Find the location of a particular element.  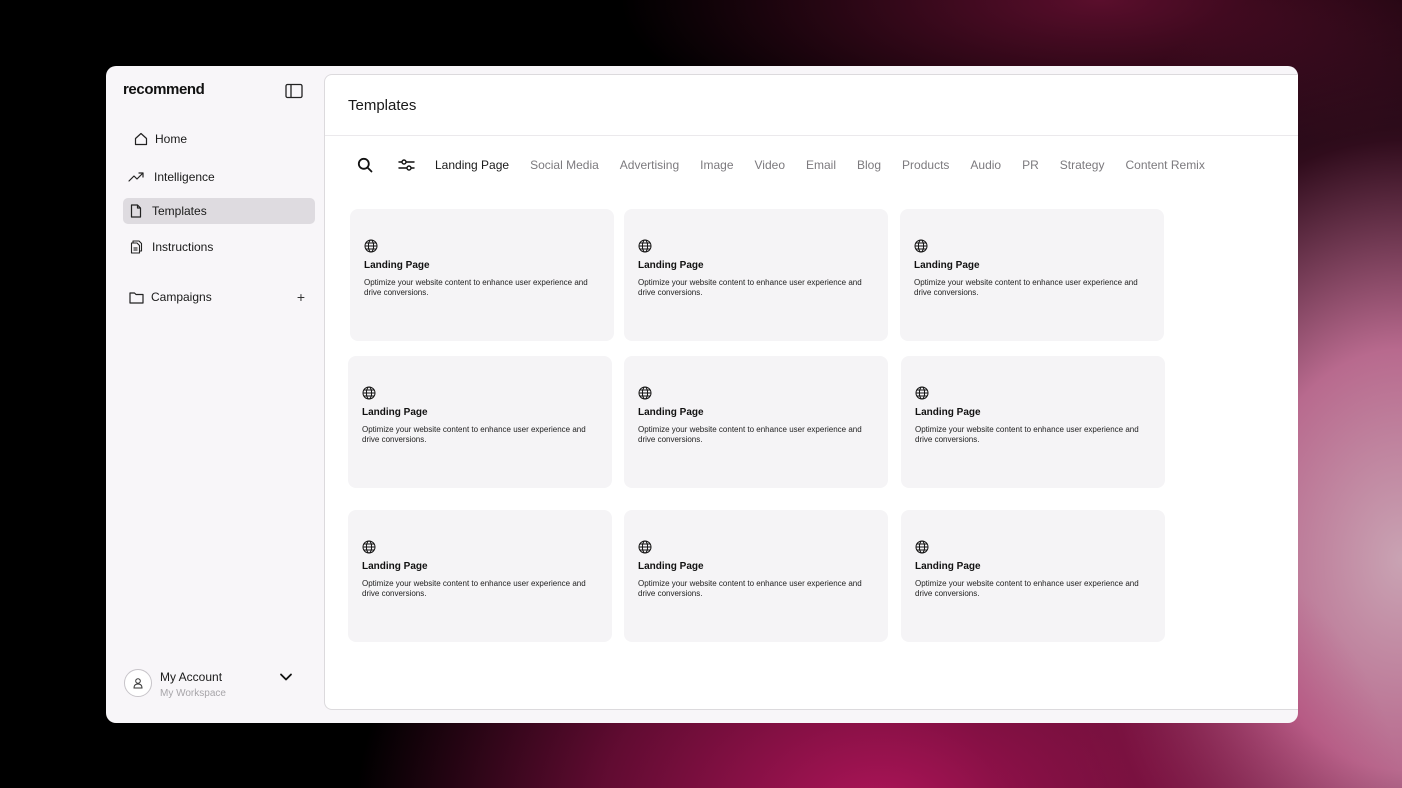

sidebar-item-intelligence: Intelligence is located at coordinates (219, 177).